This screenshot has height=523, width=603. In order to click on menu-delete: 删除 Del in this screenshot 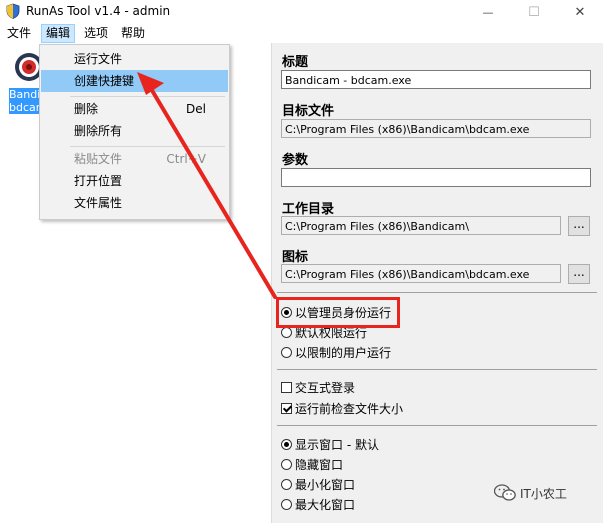, I will do `click(134, 109)`.